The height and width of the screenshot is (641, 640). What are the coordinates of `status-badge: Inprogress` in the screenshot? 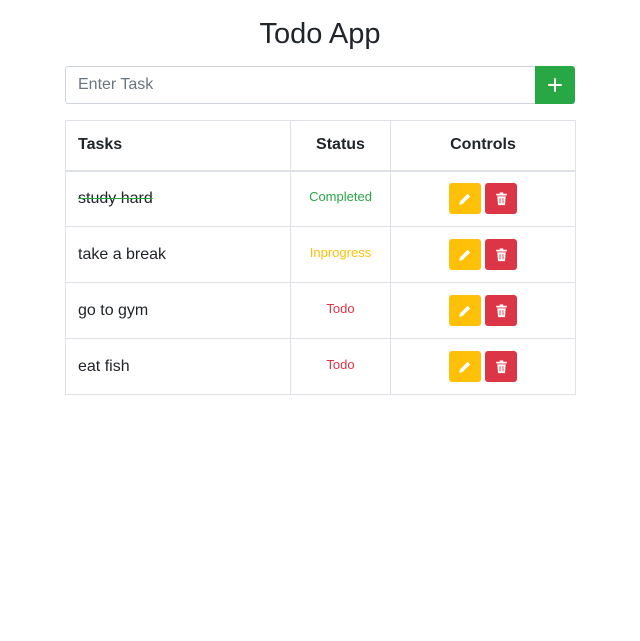 It's located at (340, 252).